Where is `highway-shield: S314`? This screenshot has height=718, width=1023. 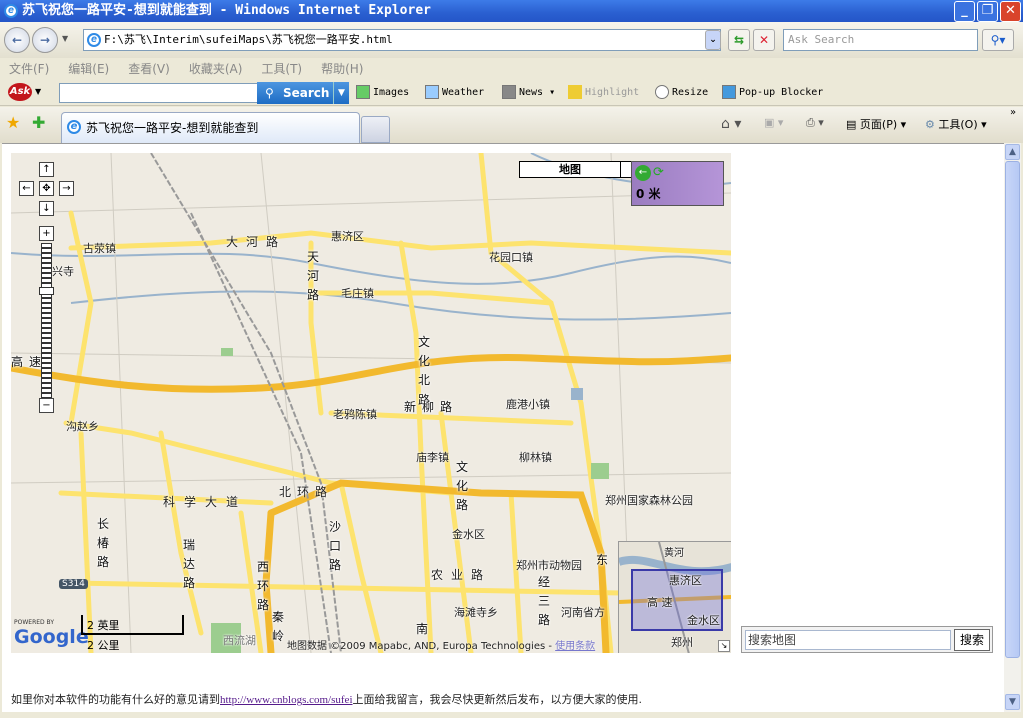
highway-shield: S314 is located at coordinates (73, 584).